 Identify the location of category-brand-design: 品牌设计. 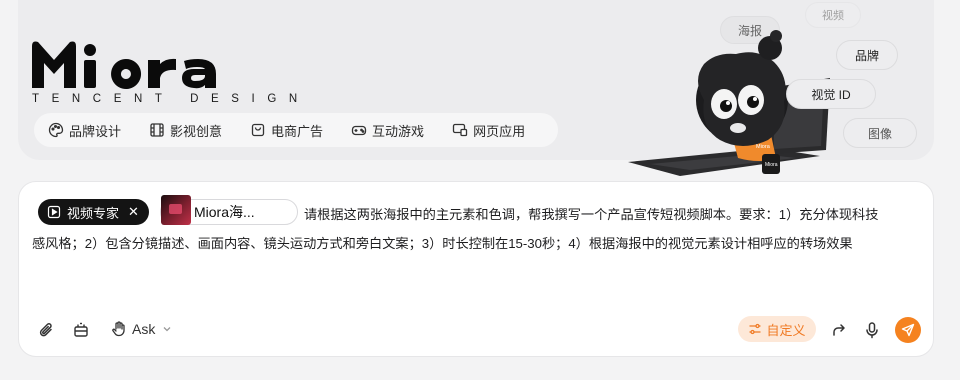
(84, 130).